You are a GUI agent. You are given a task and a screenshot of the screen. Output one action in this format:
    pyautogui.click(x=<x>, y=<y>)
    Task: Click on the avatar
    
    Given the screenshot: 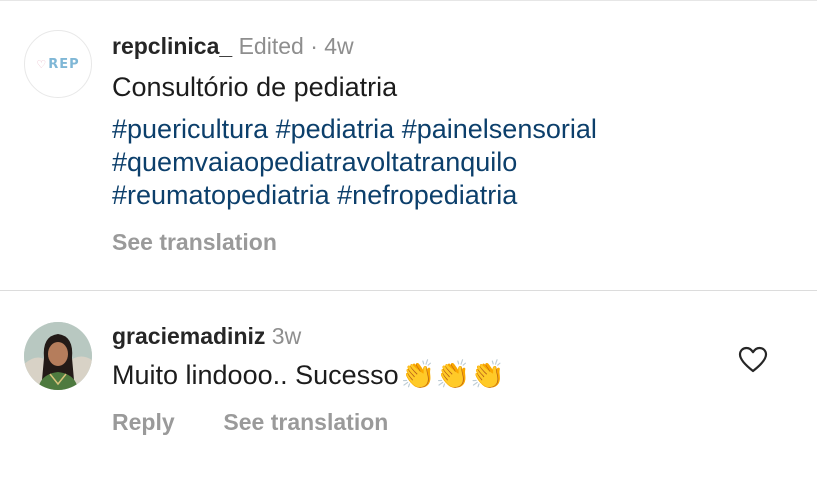 What is the action you would take?
    pyautogui.click(x=58, y=356)
    